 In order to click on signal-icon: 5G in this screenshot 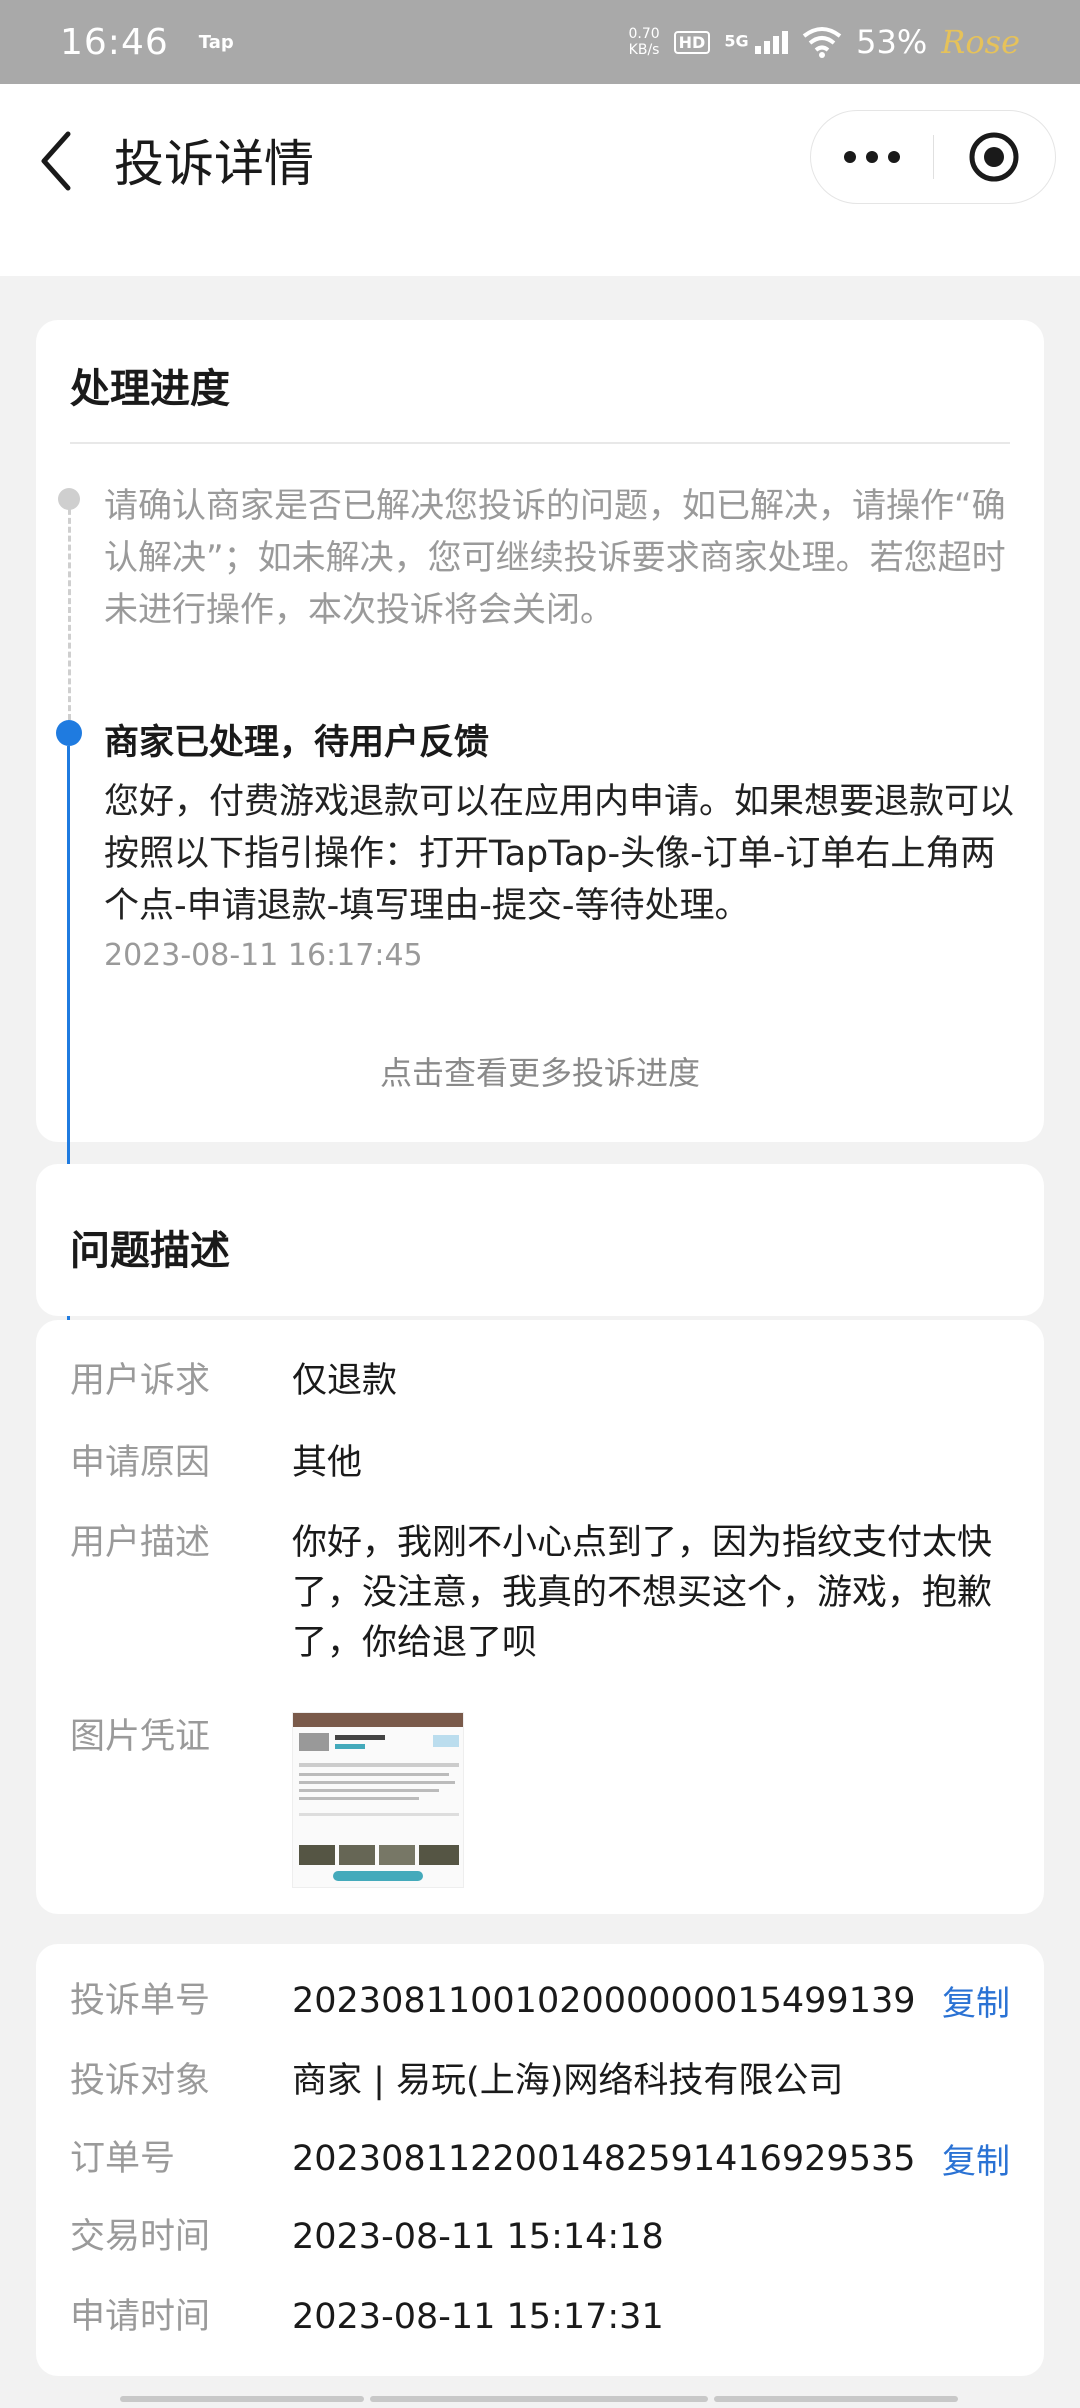, I will do `click(756, 42)`.